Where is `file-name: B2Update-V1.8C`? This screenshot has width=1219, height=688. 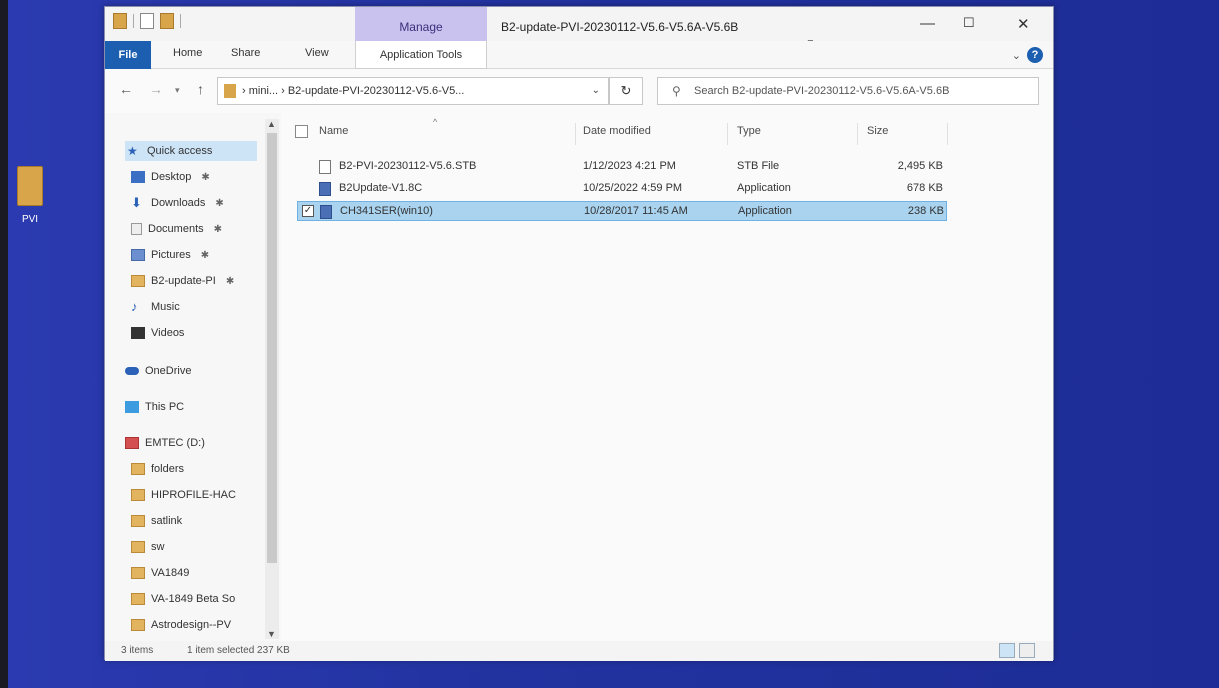
file-name: B2Update-V1.8C is located at coordinates (381, 188).